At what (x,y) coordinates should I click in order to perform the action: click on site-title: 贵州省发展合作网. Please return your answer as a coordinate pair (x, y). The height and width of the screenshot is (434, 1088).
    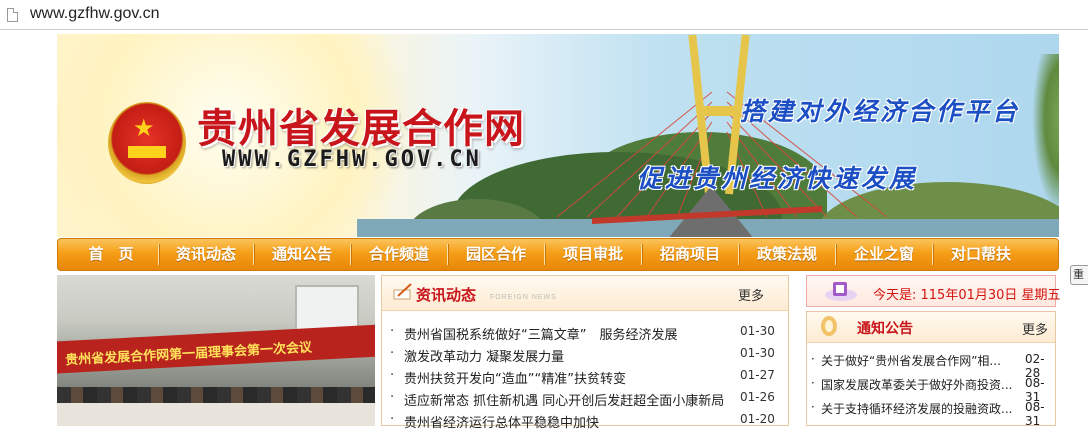
    Looking at the image, I should click on (361, 128).